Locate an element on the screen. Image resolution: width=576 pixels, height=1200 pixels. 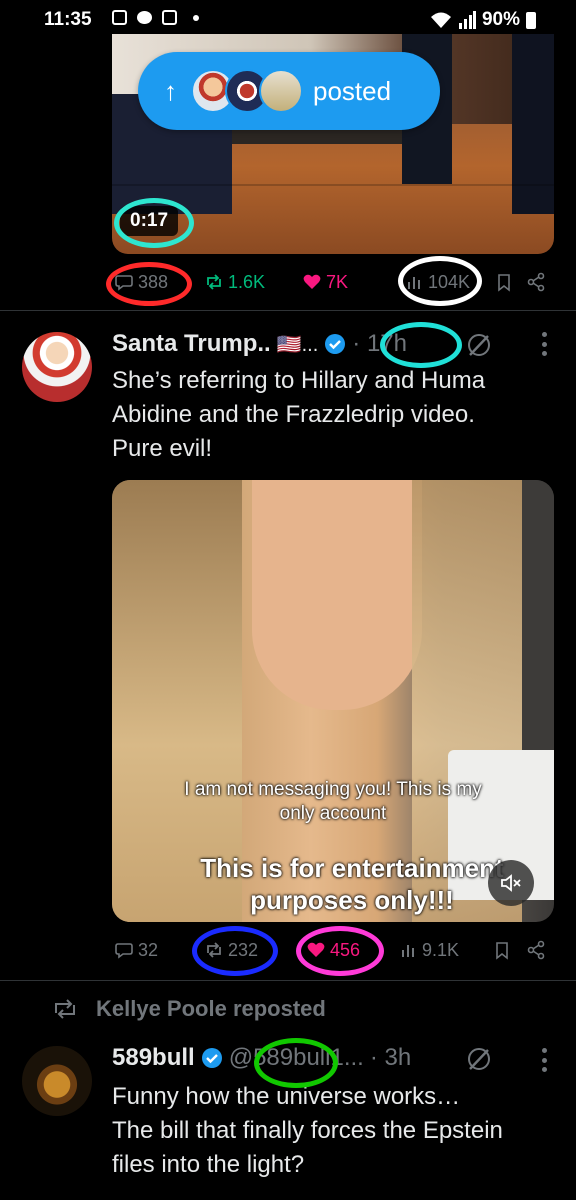
repost-count: 232 is located at coordinates (243, 949).